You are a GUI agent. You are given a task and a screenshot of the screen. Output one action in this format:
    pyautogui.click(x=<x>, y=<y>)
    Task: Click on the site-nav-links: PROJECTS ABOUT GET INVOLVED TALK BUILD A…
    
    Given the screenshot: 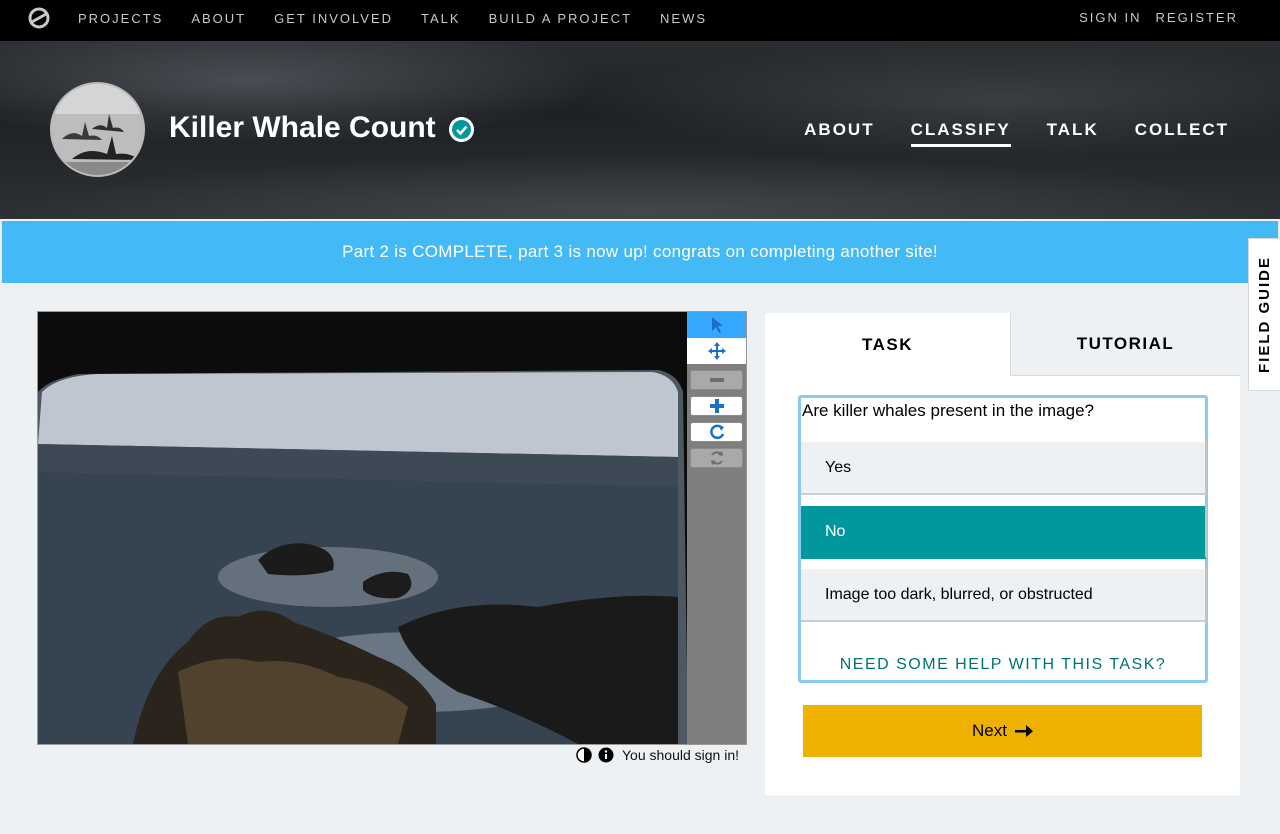 What is the action you would take?
    pyautogui.click(x=406, y=18)
    